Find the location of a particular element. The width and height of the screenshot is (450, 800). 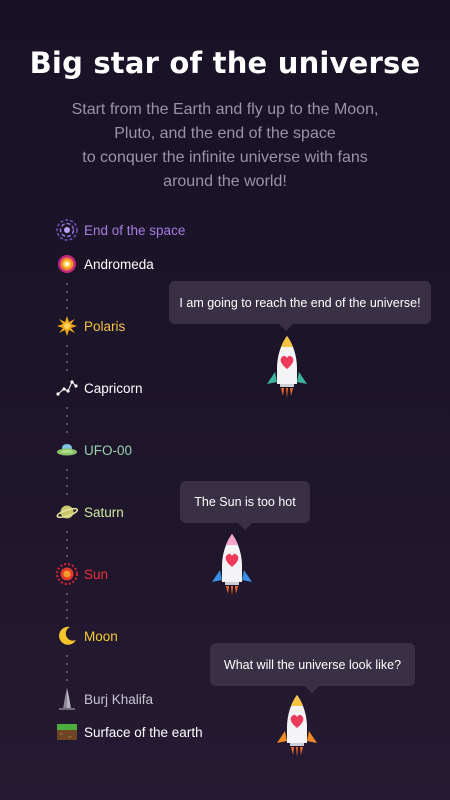

rocket-green is located at coordinates (287, 370).